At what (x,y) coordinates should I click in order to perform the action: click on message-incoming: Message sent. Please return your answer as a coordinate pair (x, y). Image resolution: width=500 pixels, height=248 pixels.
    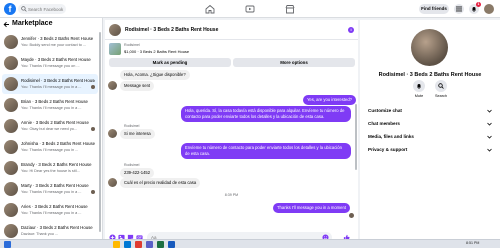
    Looking at the image, I should click on (137, 86).